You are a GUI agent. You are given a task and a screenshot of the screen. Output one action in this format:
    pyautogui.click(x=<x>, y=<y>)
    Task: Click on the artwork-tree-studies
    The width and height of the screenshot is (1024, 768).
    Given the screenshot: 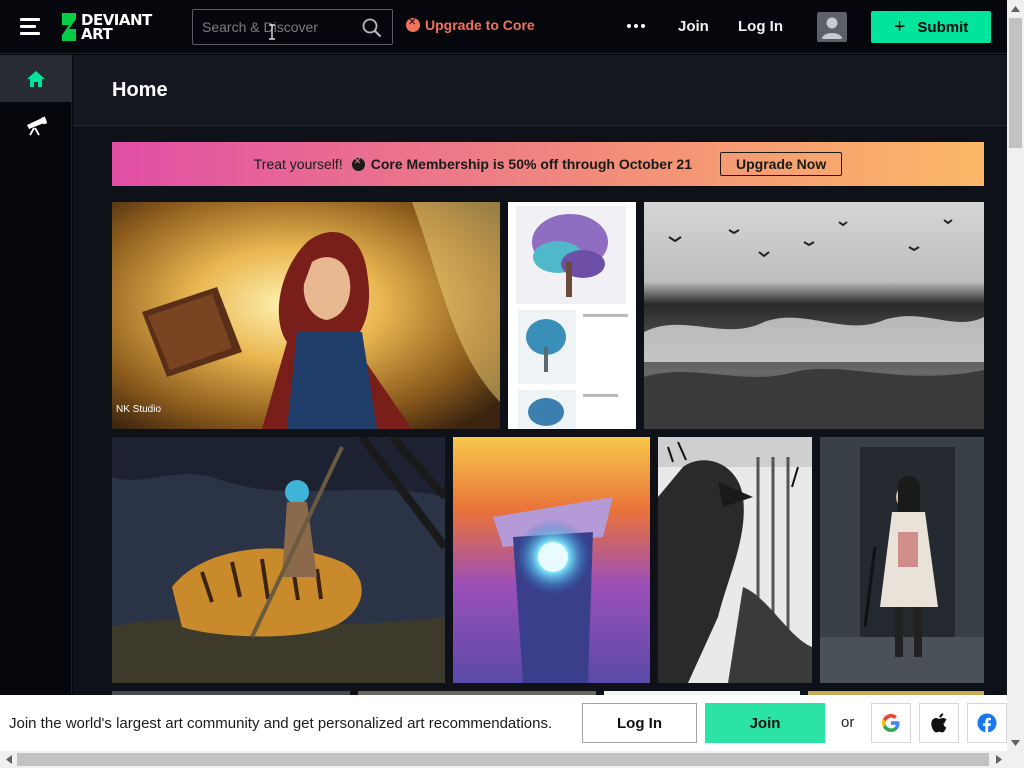 What is the action you would take?
    pyautogui.click(x=572, y=315)
    